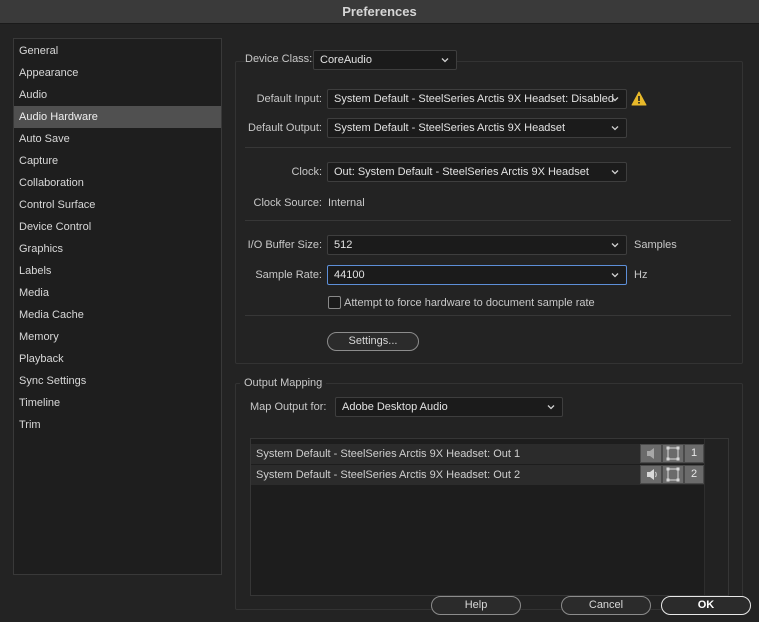 The image size is (759, 622). Describe the element at coordinates (117, 205) in the screenshot. I see `sidebar-item-control-surface: Control Surface` at that location.